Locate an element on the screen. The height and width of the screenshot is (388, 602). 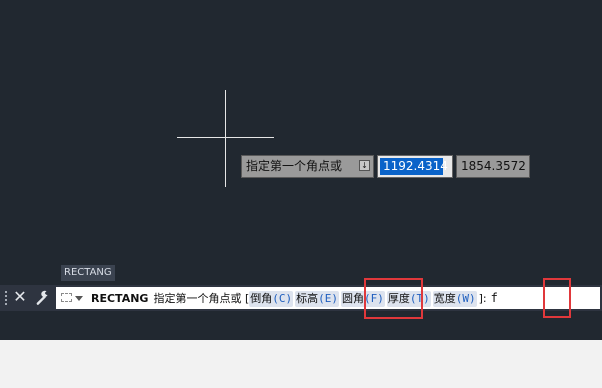
chevron-down-icon is located at coordinates (79, 298).